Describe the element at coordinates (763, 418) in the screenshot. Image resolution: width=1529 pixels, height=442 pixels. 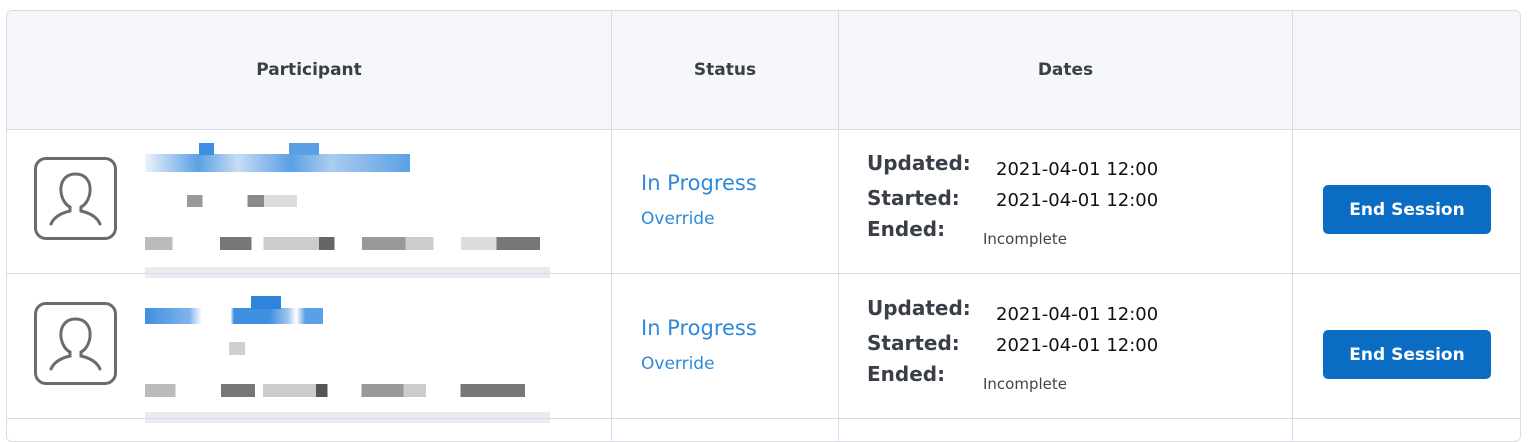
I see `row-divider` at that location.